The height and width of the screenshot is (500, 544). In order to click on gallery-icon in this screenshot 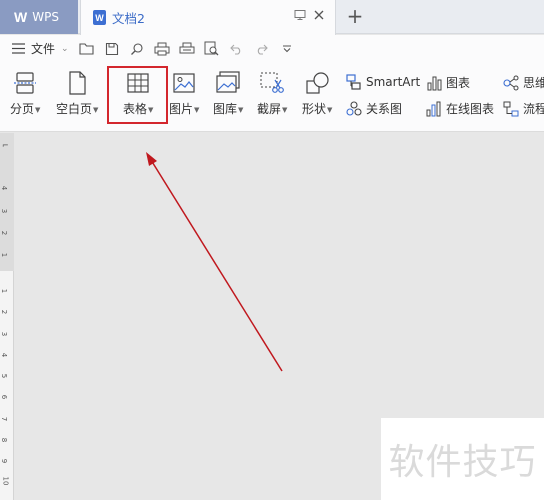, I will do `click(228, 83)`.